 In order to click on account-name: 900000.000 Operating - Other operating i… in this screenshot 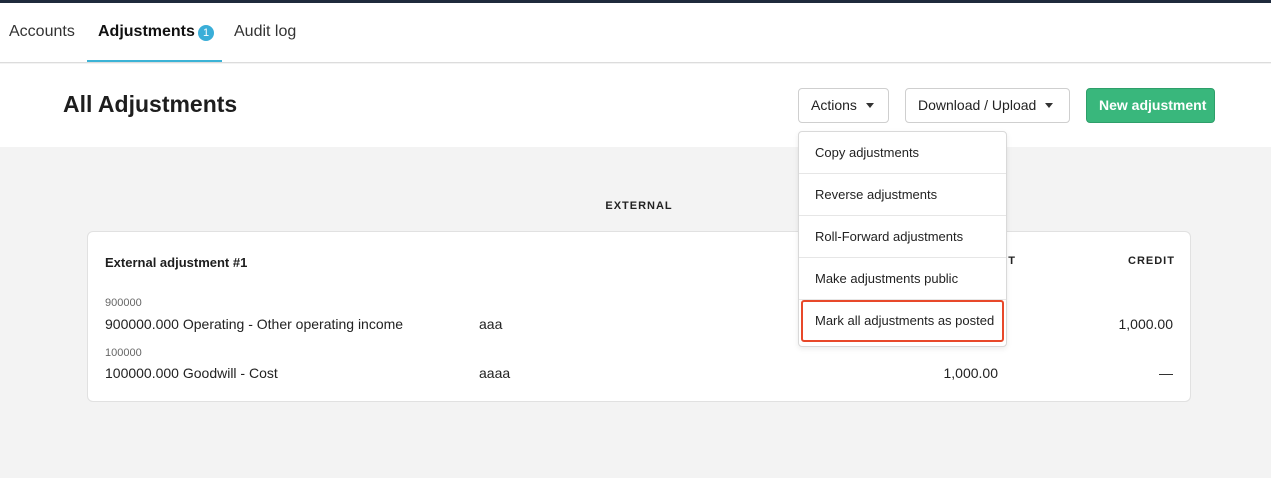, I will do `click(254, 324)`.